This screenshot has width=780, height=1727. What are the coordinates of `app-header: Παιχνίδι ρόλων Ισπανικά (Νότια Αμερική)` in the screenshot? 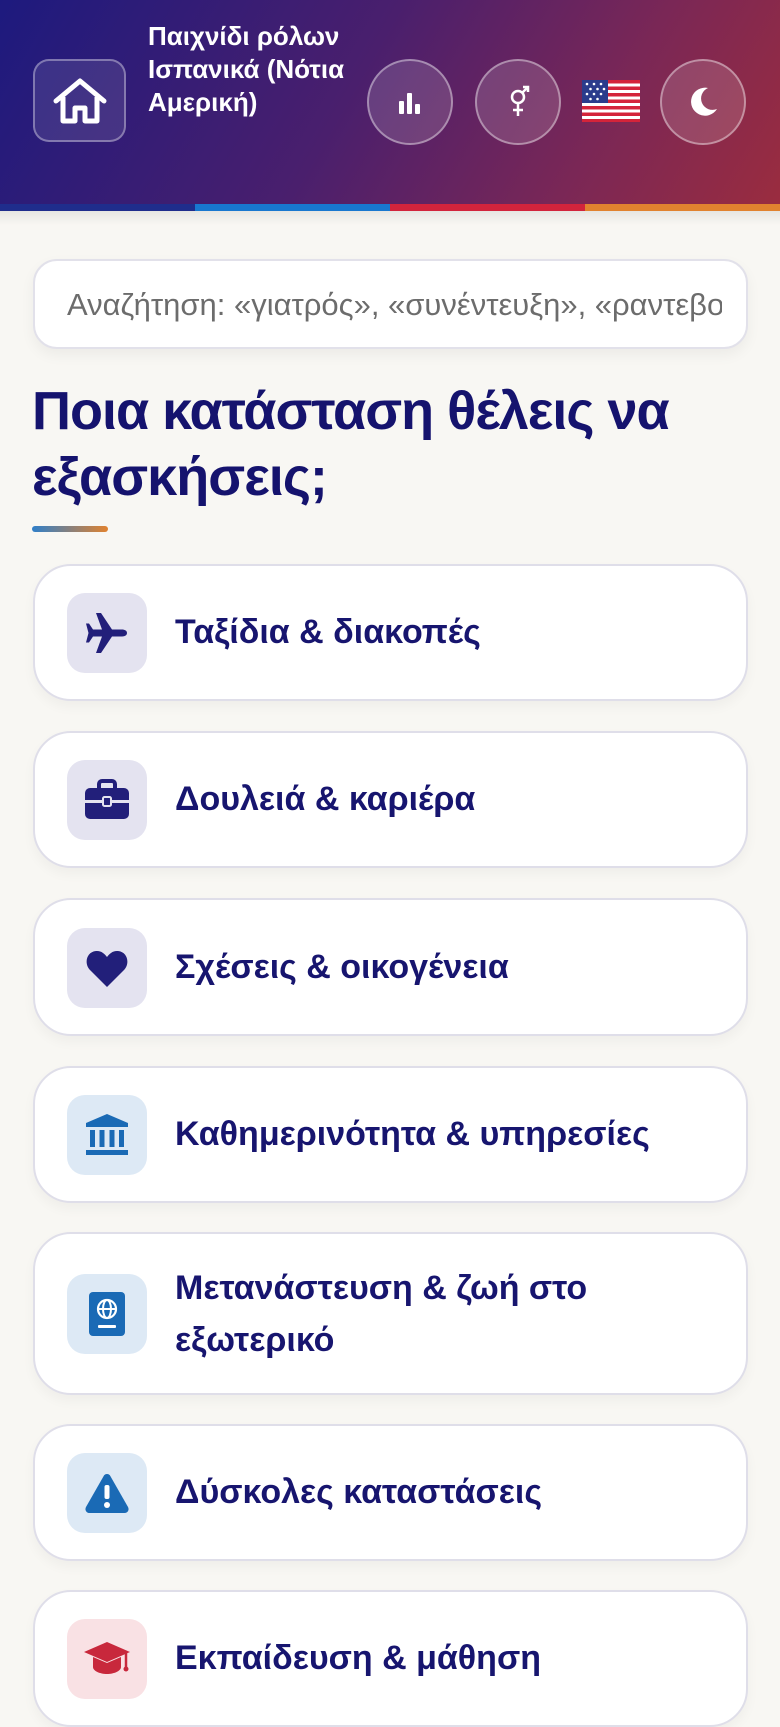 It's located at (390, 102).